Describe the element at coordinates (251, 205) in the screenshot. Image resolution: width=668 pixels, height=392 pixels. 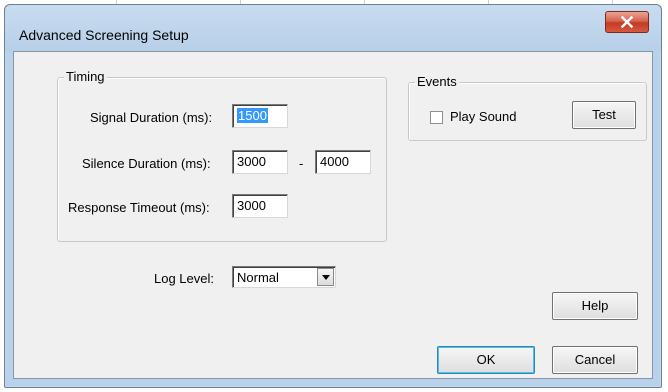
I see `response-timeout-value: 3000` at that location.